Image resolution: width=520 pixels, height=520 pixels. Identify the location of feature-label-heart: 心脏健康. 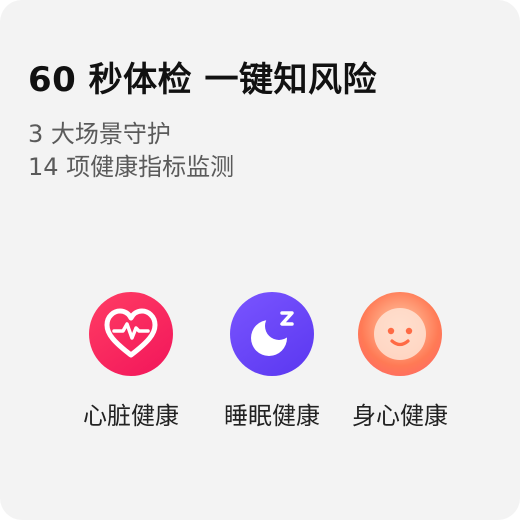
(131, 416).